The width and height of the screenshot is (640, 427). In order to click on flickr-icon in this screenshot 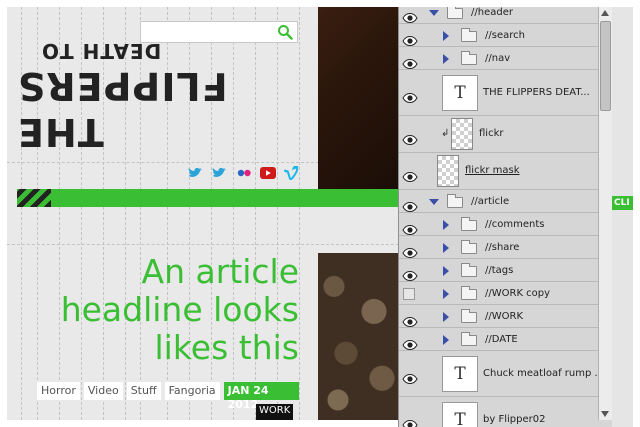, I will do `click(244, 173)`.